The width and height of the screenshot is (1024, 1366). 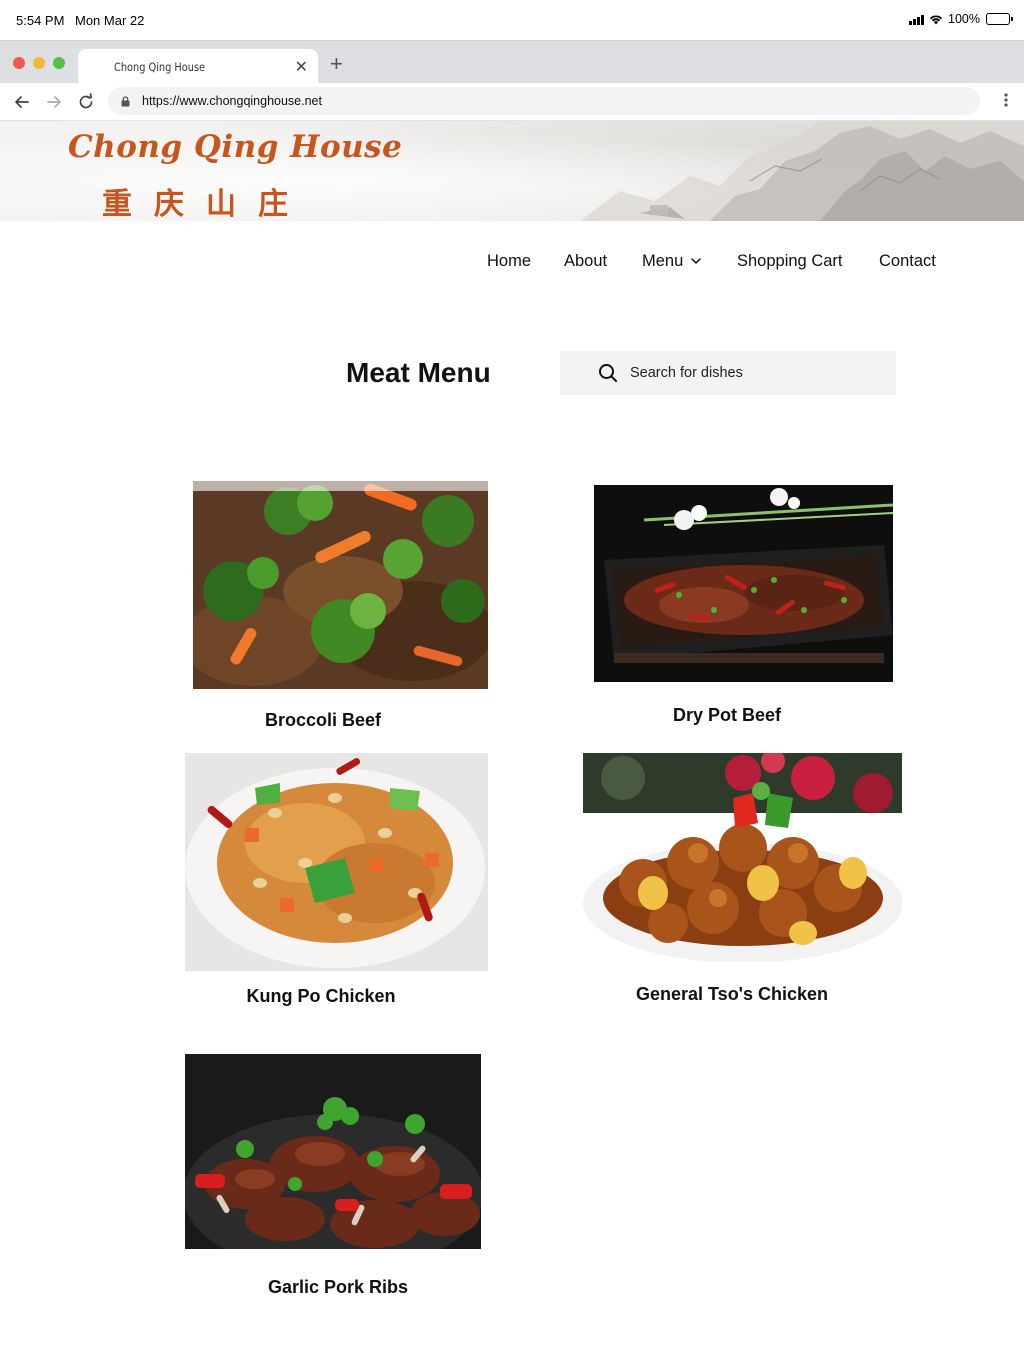 I want to click on url-text: https://www.chongqinghouse.net, so click(x=232, y=101).